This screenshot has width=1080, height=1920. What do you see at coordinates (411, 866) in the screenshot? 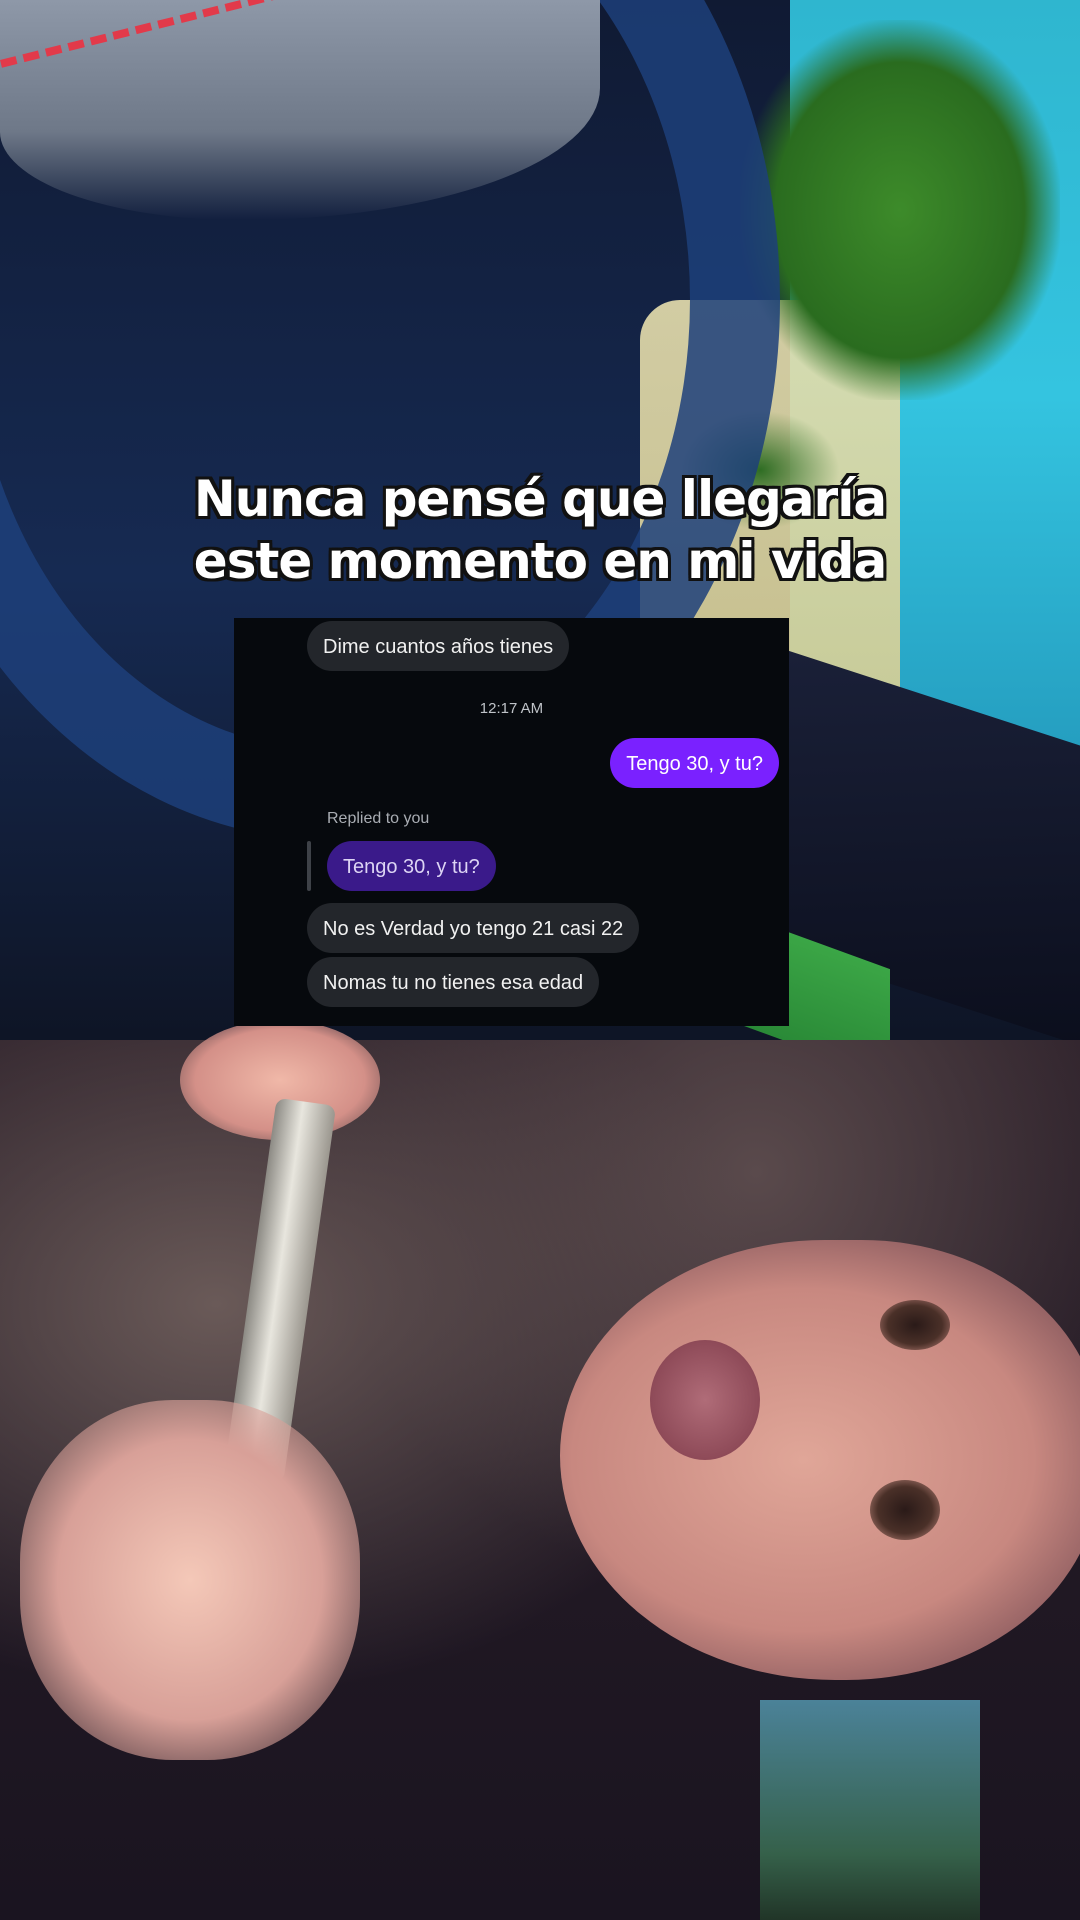
I see `quoted-message-bubble: Tengo 30, y tu?` at bounding box center [411, 866].